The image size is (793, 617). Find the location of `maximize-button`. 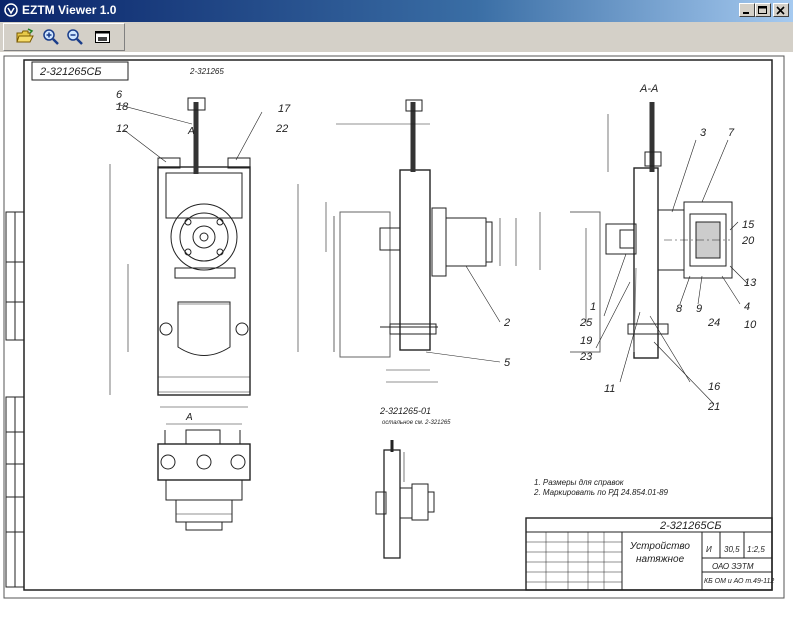

maximize-button is located at coordinates (763, 10).